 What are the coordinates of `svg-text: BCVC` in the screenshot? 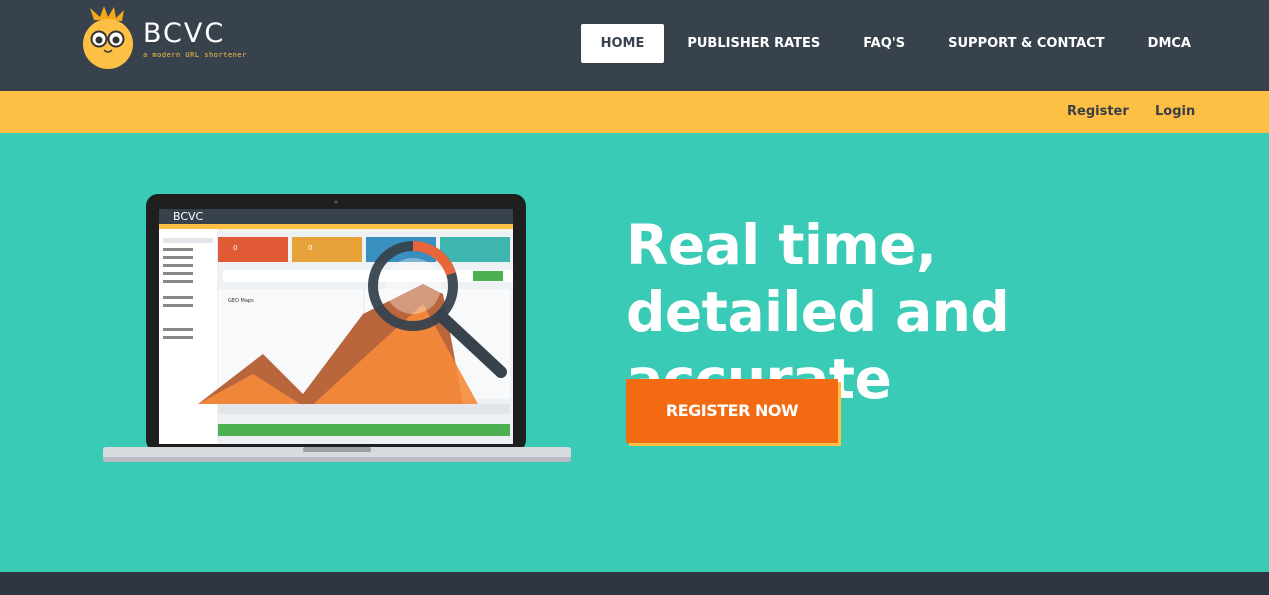 It's located at (188, 216).